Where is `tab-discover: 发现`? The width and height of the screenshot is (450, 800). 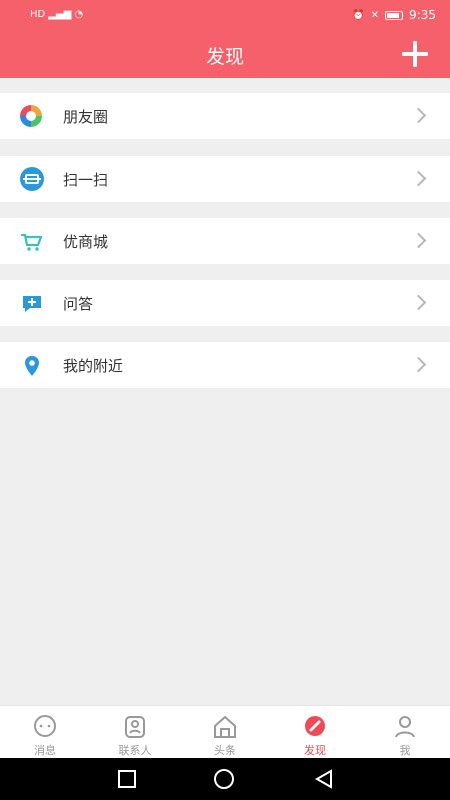
tab-discover: 发现 is located at coordinates (315, 732).